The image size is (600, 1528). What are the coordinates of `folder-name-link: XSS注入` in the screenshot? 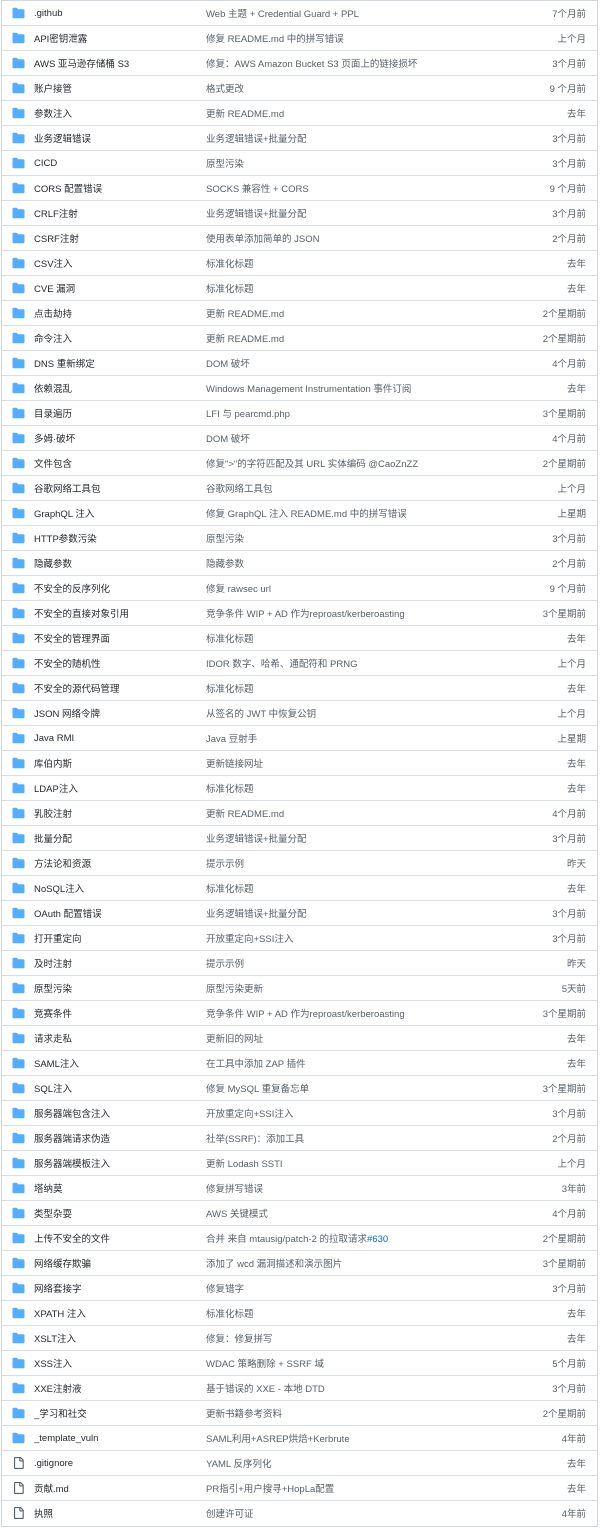 It's located at (114, 1363).